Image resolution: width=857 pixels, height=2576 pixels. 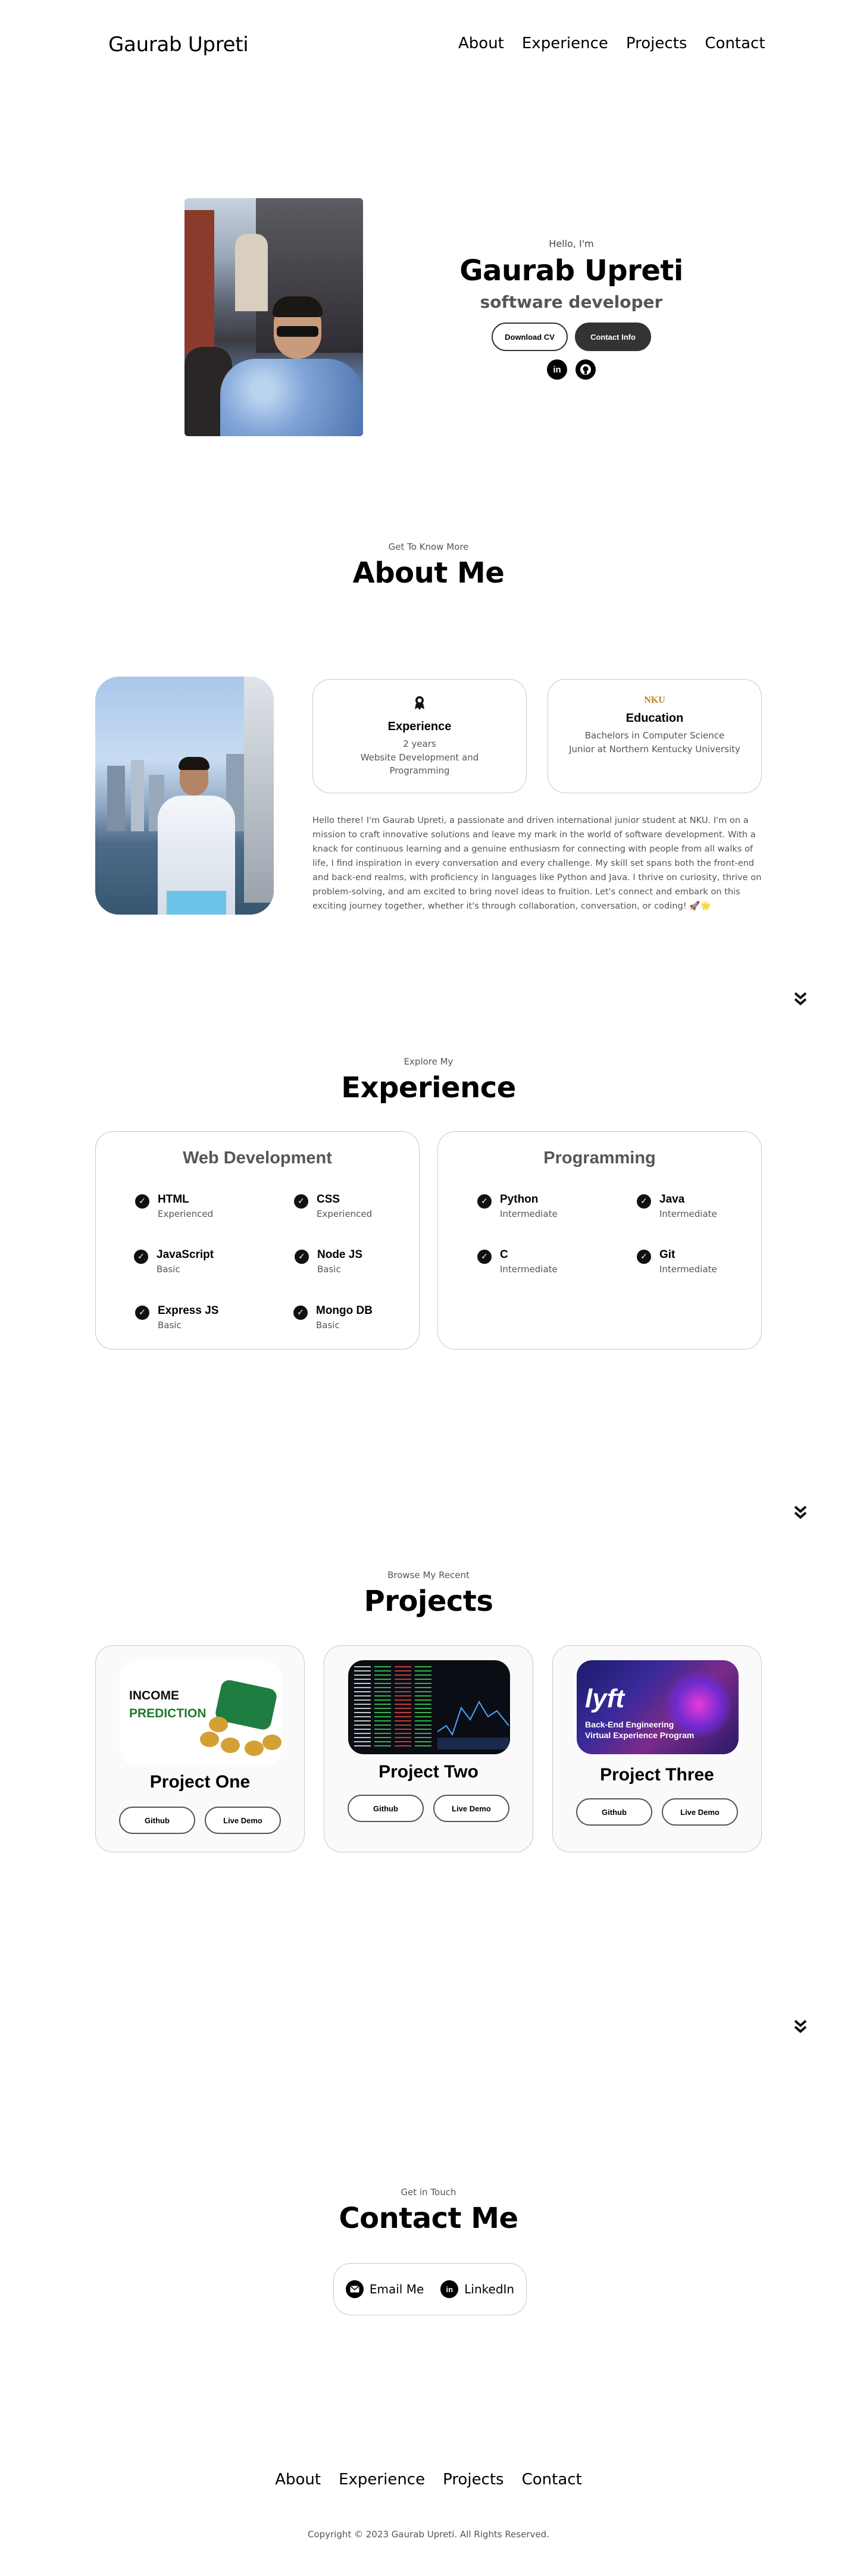 I want to click on hero-buttons: Download CV Contact Info, so click(x=571, y=337).